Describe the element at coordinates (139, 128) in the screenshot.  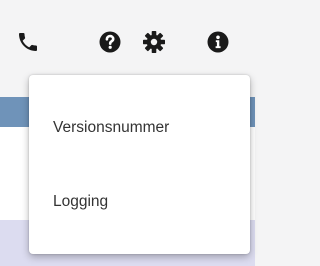
I see `menu-item-version-number: Versionsnummer` at that location.